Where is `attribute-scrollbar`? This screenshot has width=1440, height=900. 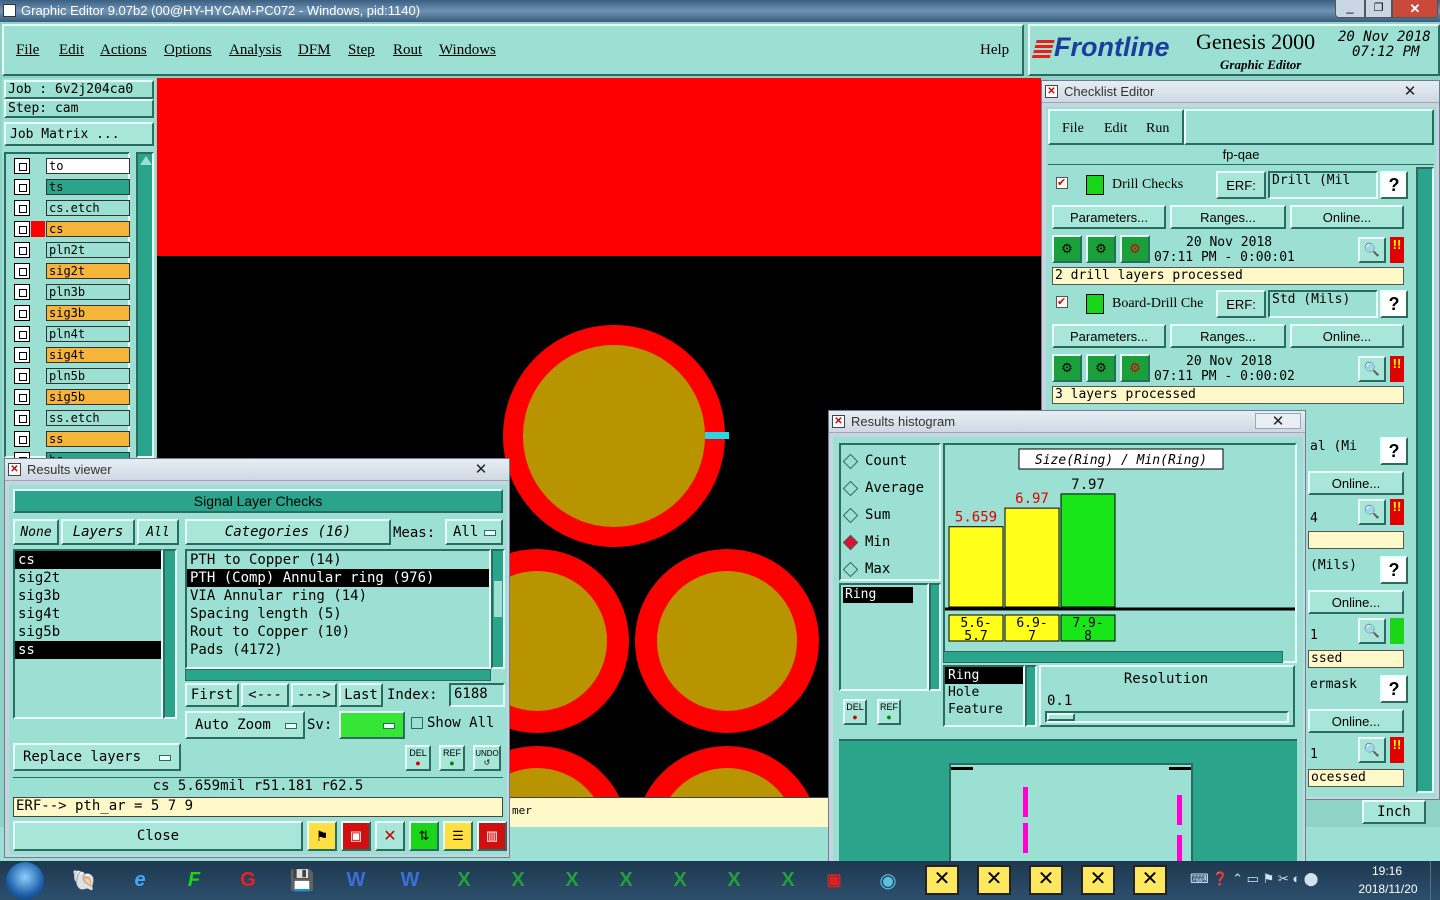
attribute-scrollbar is located at coordinates (935, 637).